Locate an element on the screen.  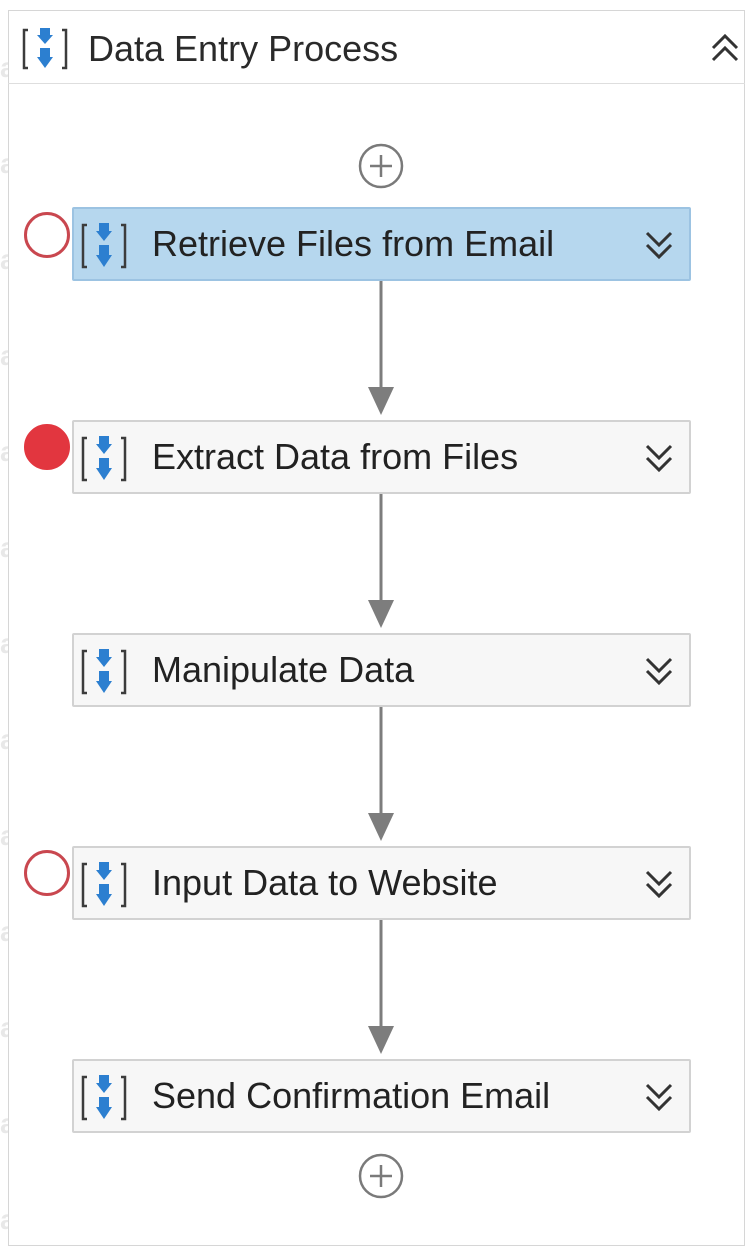
activity-input-data-to-website: Input Data to Website is located at coordinates (381, 883).